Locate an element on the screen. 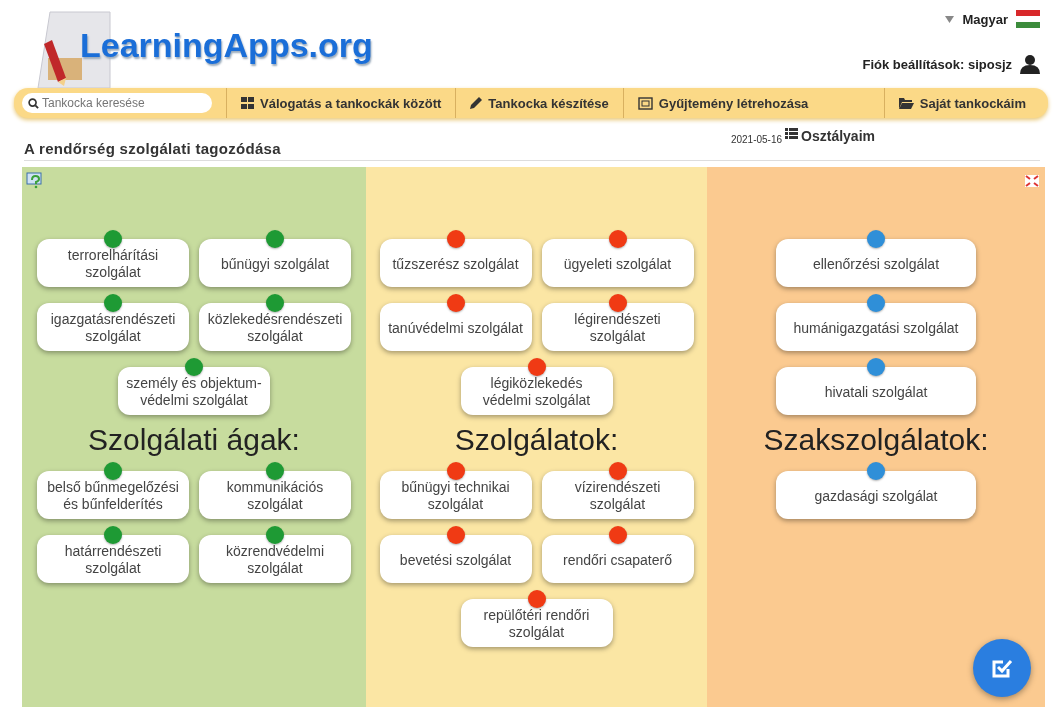 The height and width of the screenshot is (708, 1062). answer-card: tanúvédelmi szolgálat is located at coordinates (455, 327).